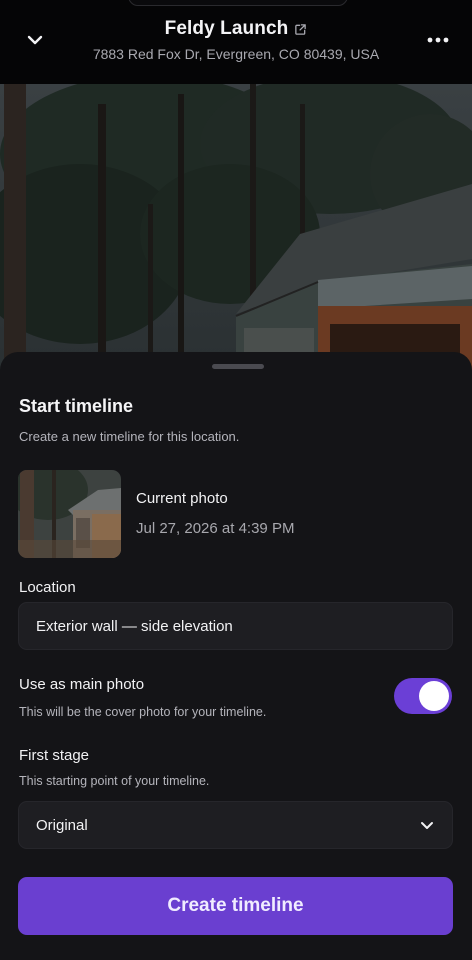 The height and width of the screenshot is (960, 472). Describe the element at coordinates (300, 29) in the screenshot. I see `external-link-icon` at that location.